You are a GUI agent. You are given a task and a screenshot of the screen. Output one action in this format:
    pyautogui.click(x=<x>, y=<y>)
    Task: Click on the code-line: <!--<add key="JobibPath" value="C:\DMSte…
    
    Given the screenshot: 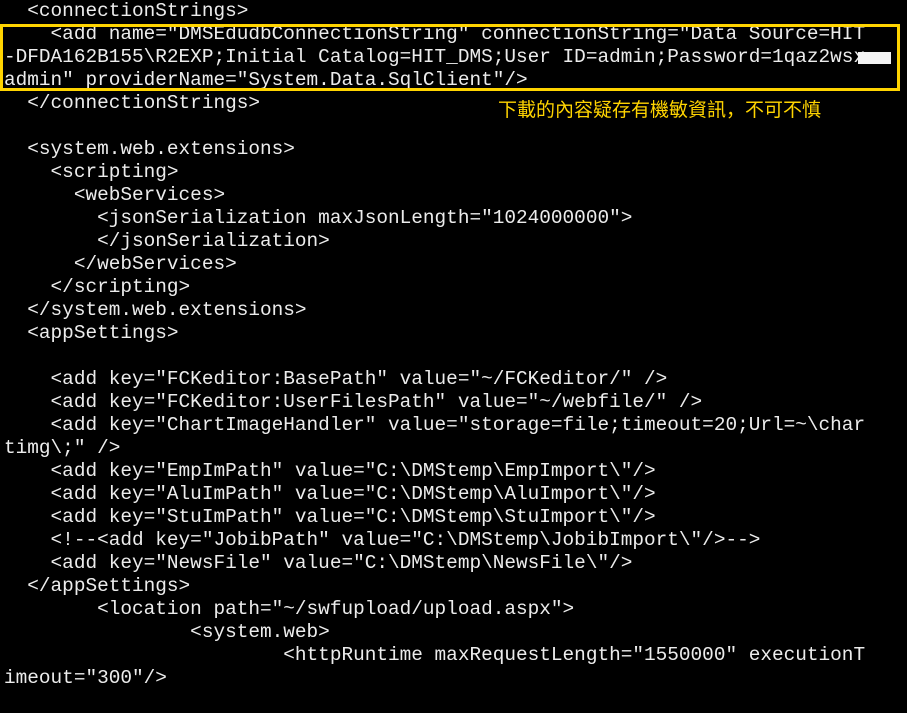 What is the action you would take?
    pyautogui.click(x=382, y=540)
    